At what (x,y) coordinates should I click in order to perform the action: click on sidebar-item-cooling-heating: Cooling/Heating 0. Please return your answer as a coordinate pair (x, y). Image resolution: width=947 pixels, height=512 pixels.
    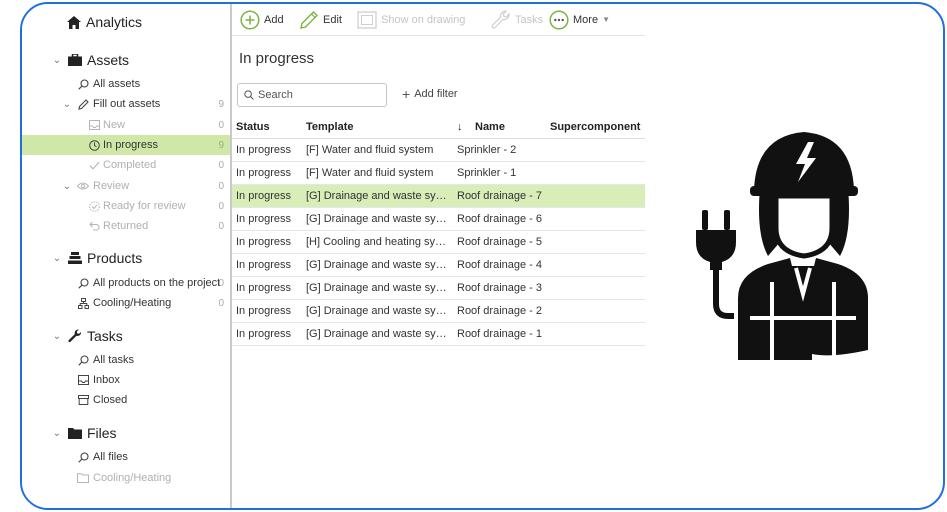
    Looking at the image, I should click on (126, 303).